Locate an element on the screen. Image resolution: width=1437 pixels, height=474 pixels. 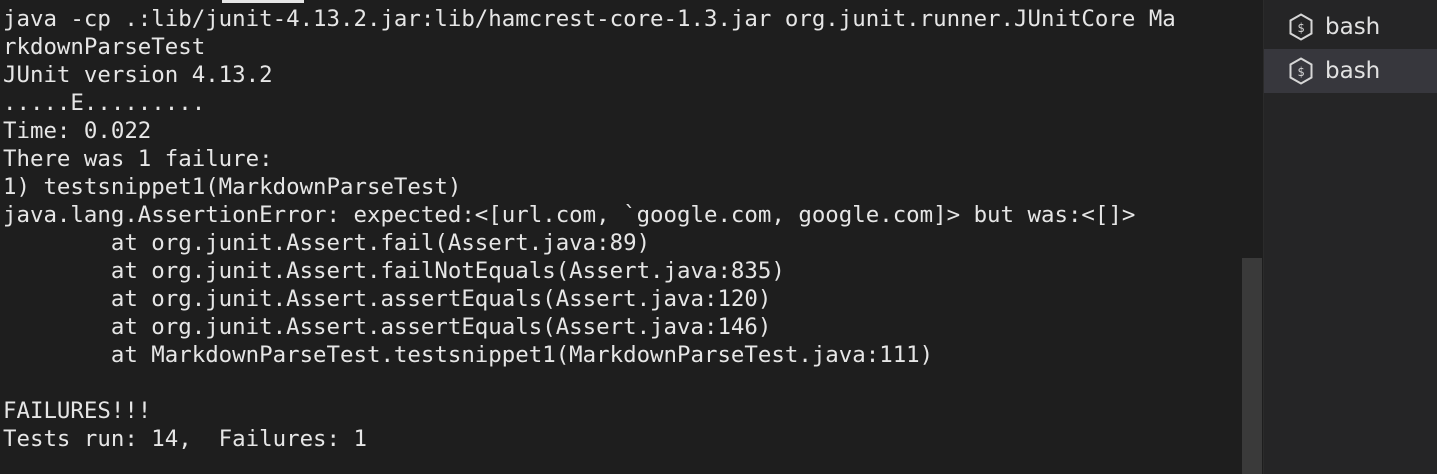
terminal-tab-bash-2: $ bash is located at coordinates (1350, 71).